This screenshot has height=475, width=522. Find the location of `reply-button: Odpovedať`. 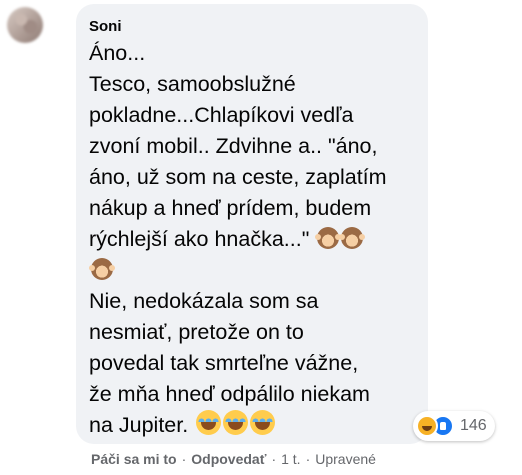

reply-button: Odpovedať is located at coordinates (228, 459).